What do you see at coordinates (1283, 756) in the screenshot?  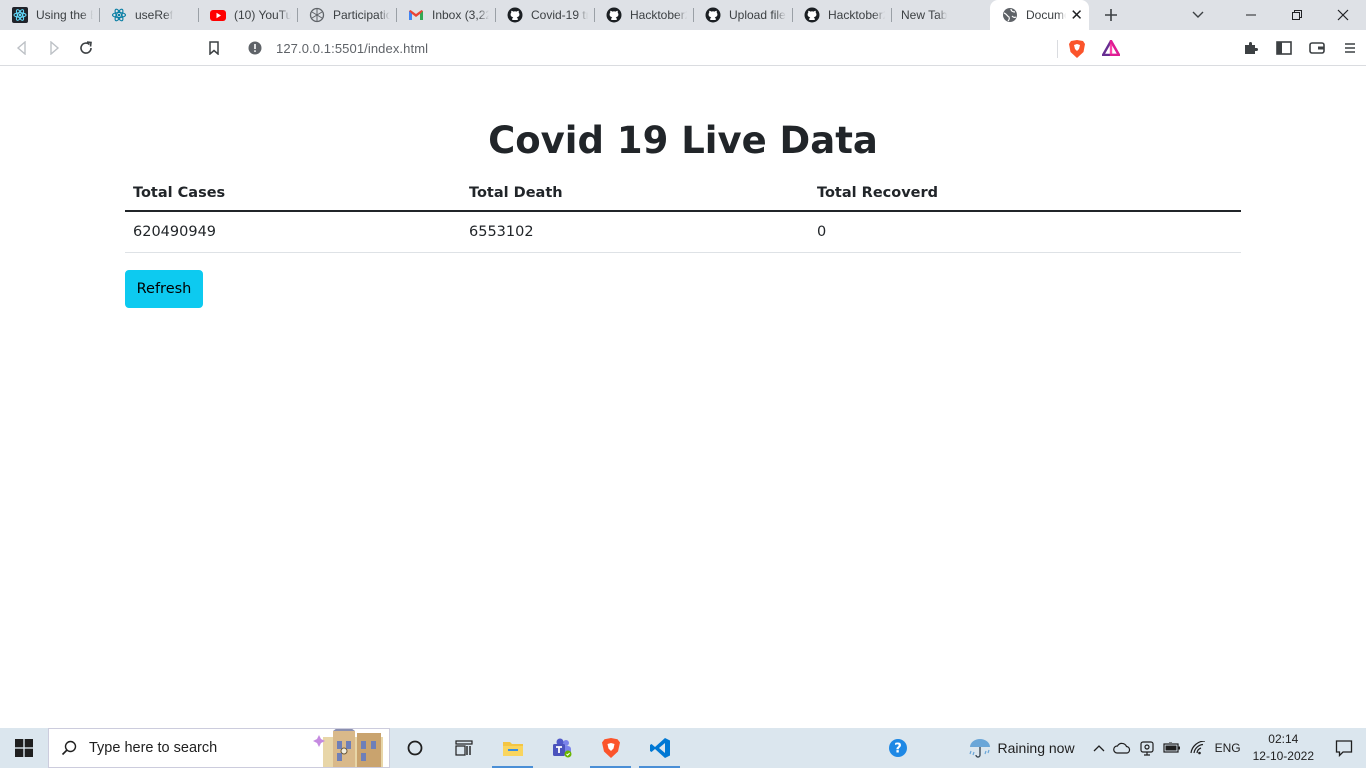 I see `clock-date: 12-10-2022` at bounding box center [1283, 756].